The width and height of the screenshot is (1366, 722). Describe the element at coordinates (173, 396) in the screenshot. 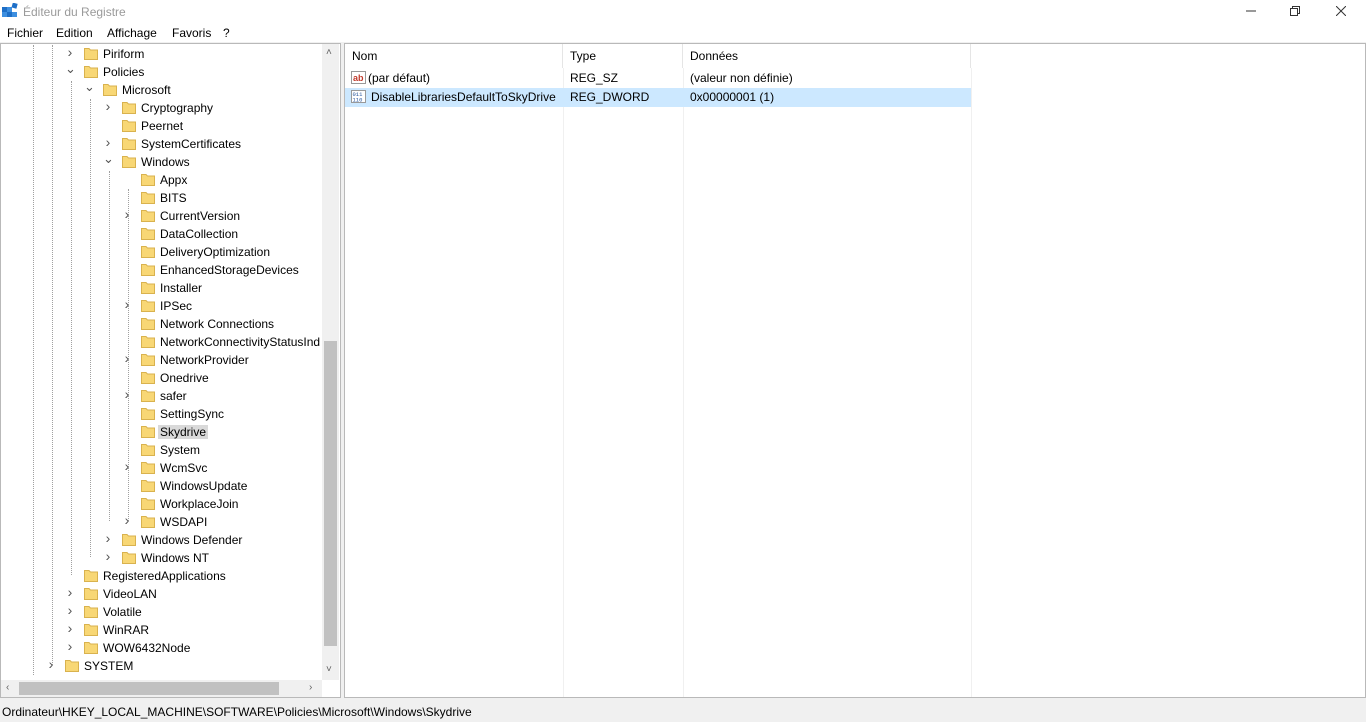

I see `tree-node-label: safer` at that location.